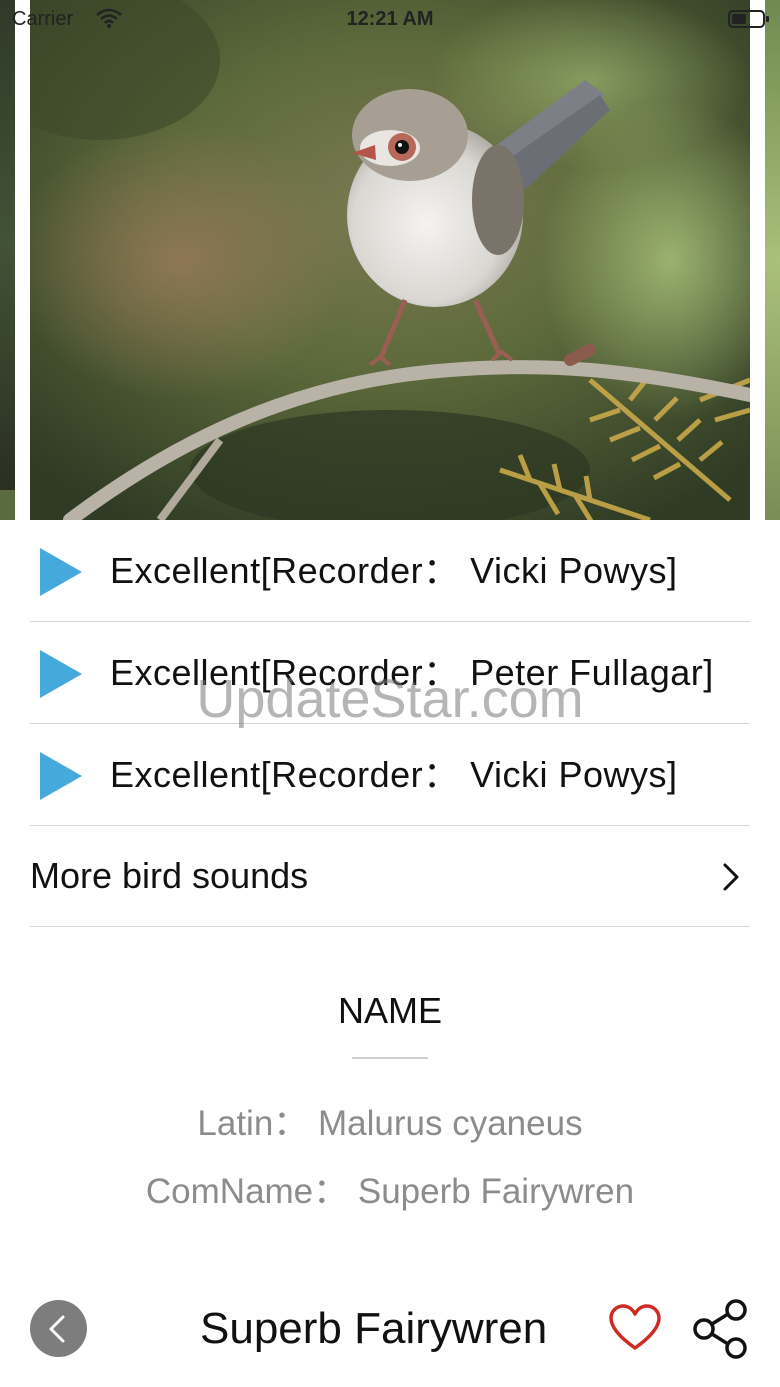 The width and height of the screenshot is (780, 1387). What do you see at coordinates (772, 260) in the screenshot?
I see `next-photo-edge` at bounding box center [772, 260].